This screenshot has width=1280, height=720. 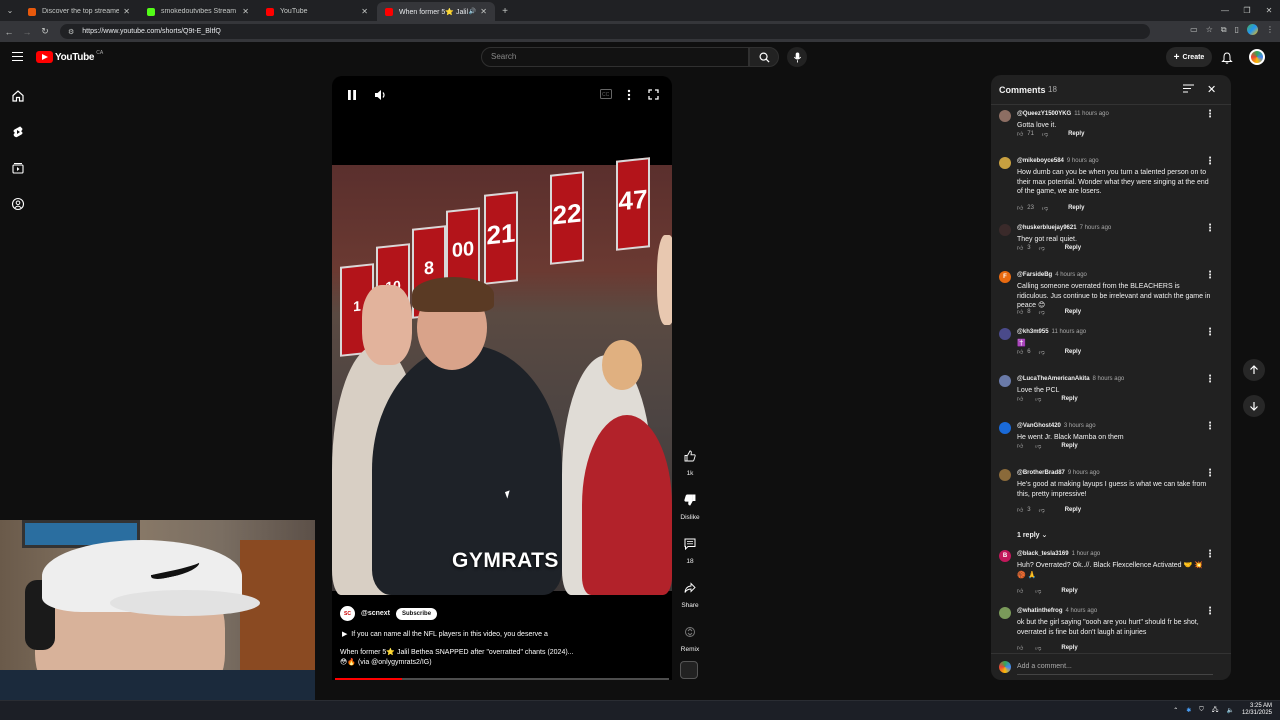 I want to click on browser-tab: Discover the top streamed mu✕, so click(x=79, y=11).